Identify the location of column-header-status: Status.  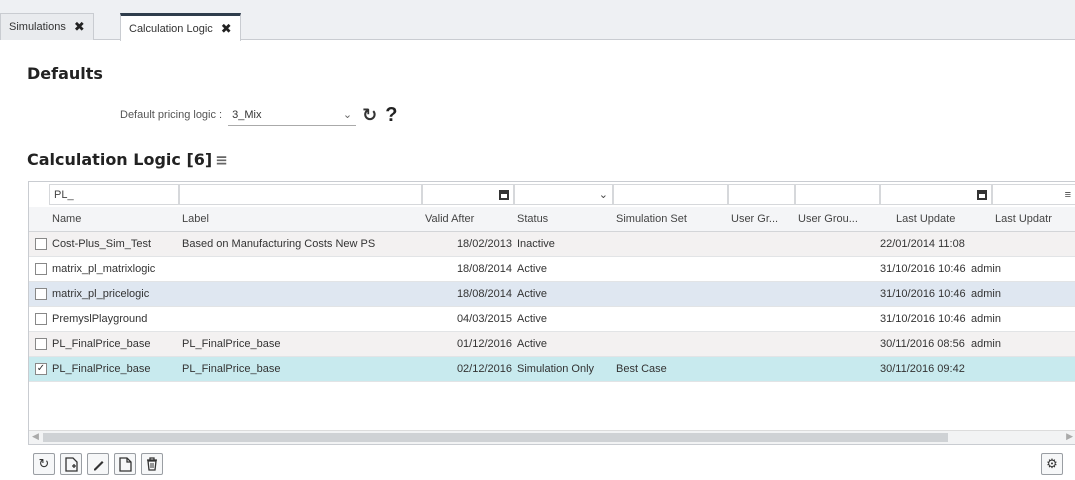
(563, 219).